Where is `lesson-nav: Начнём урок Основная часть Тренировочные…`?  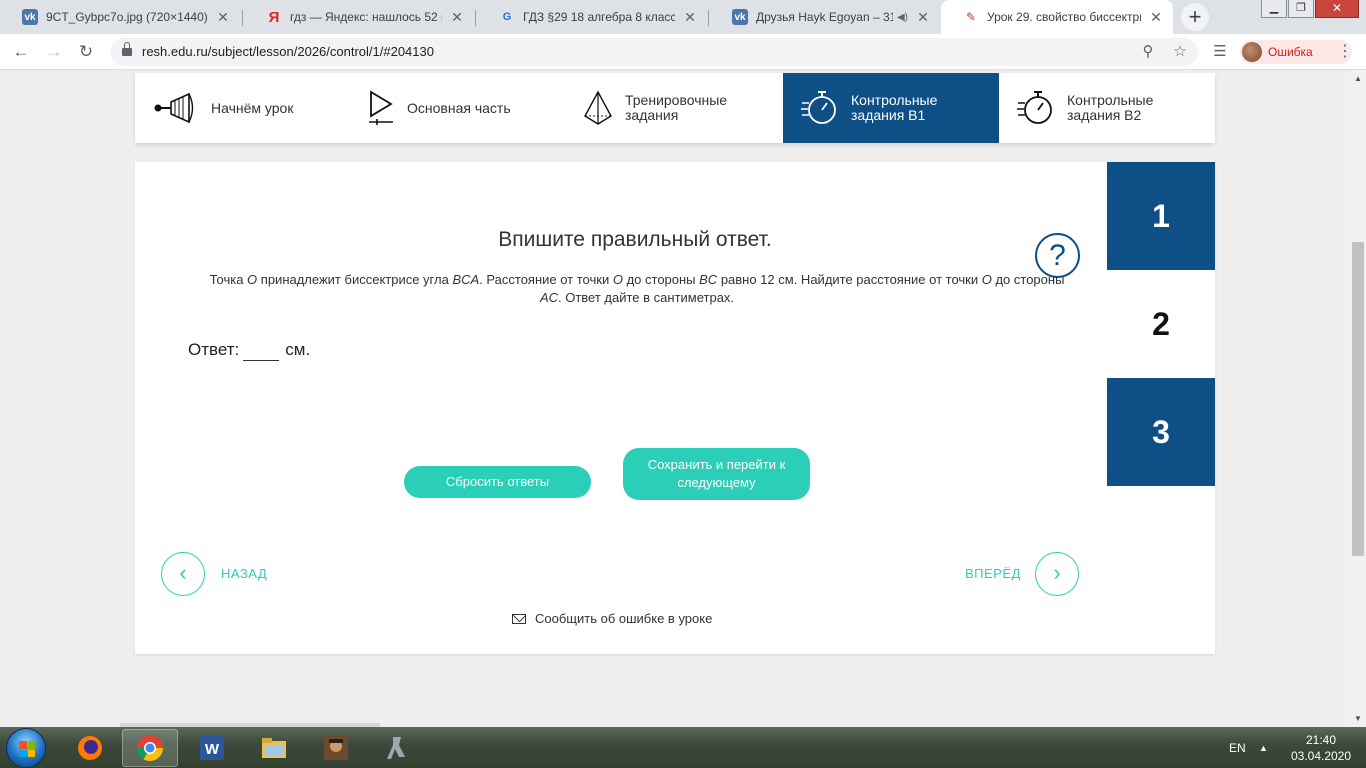 lesson-nav: Начнём урок Основная часть Тренировочные… is located at coordinates (675, 108).